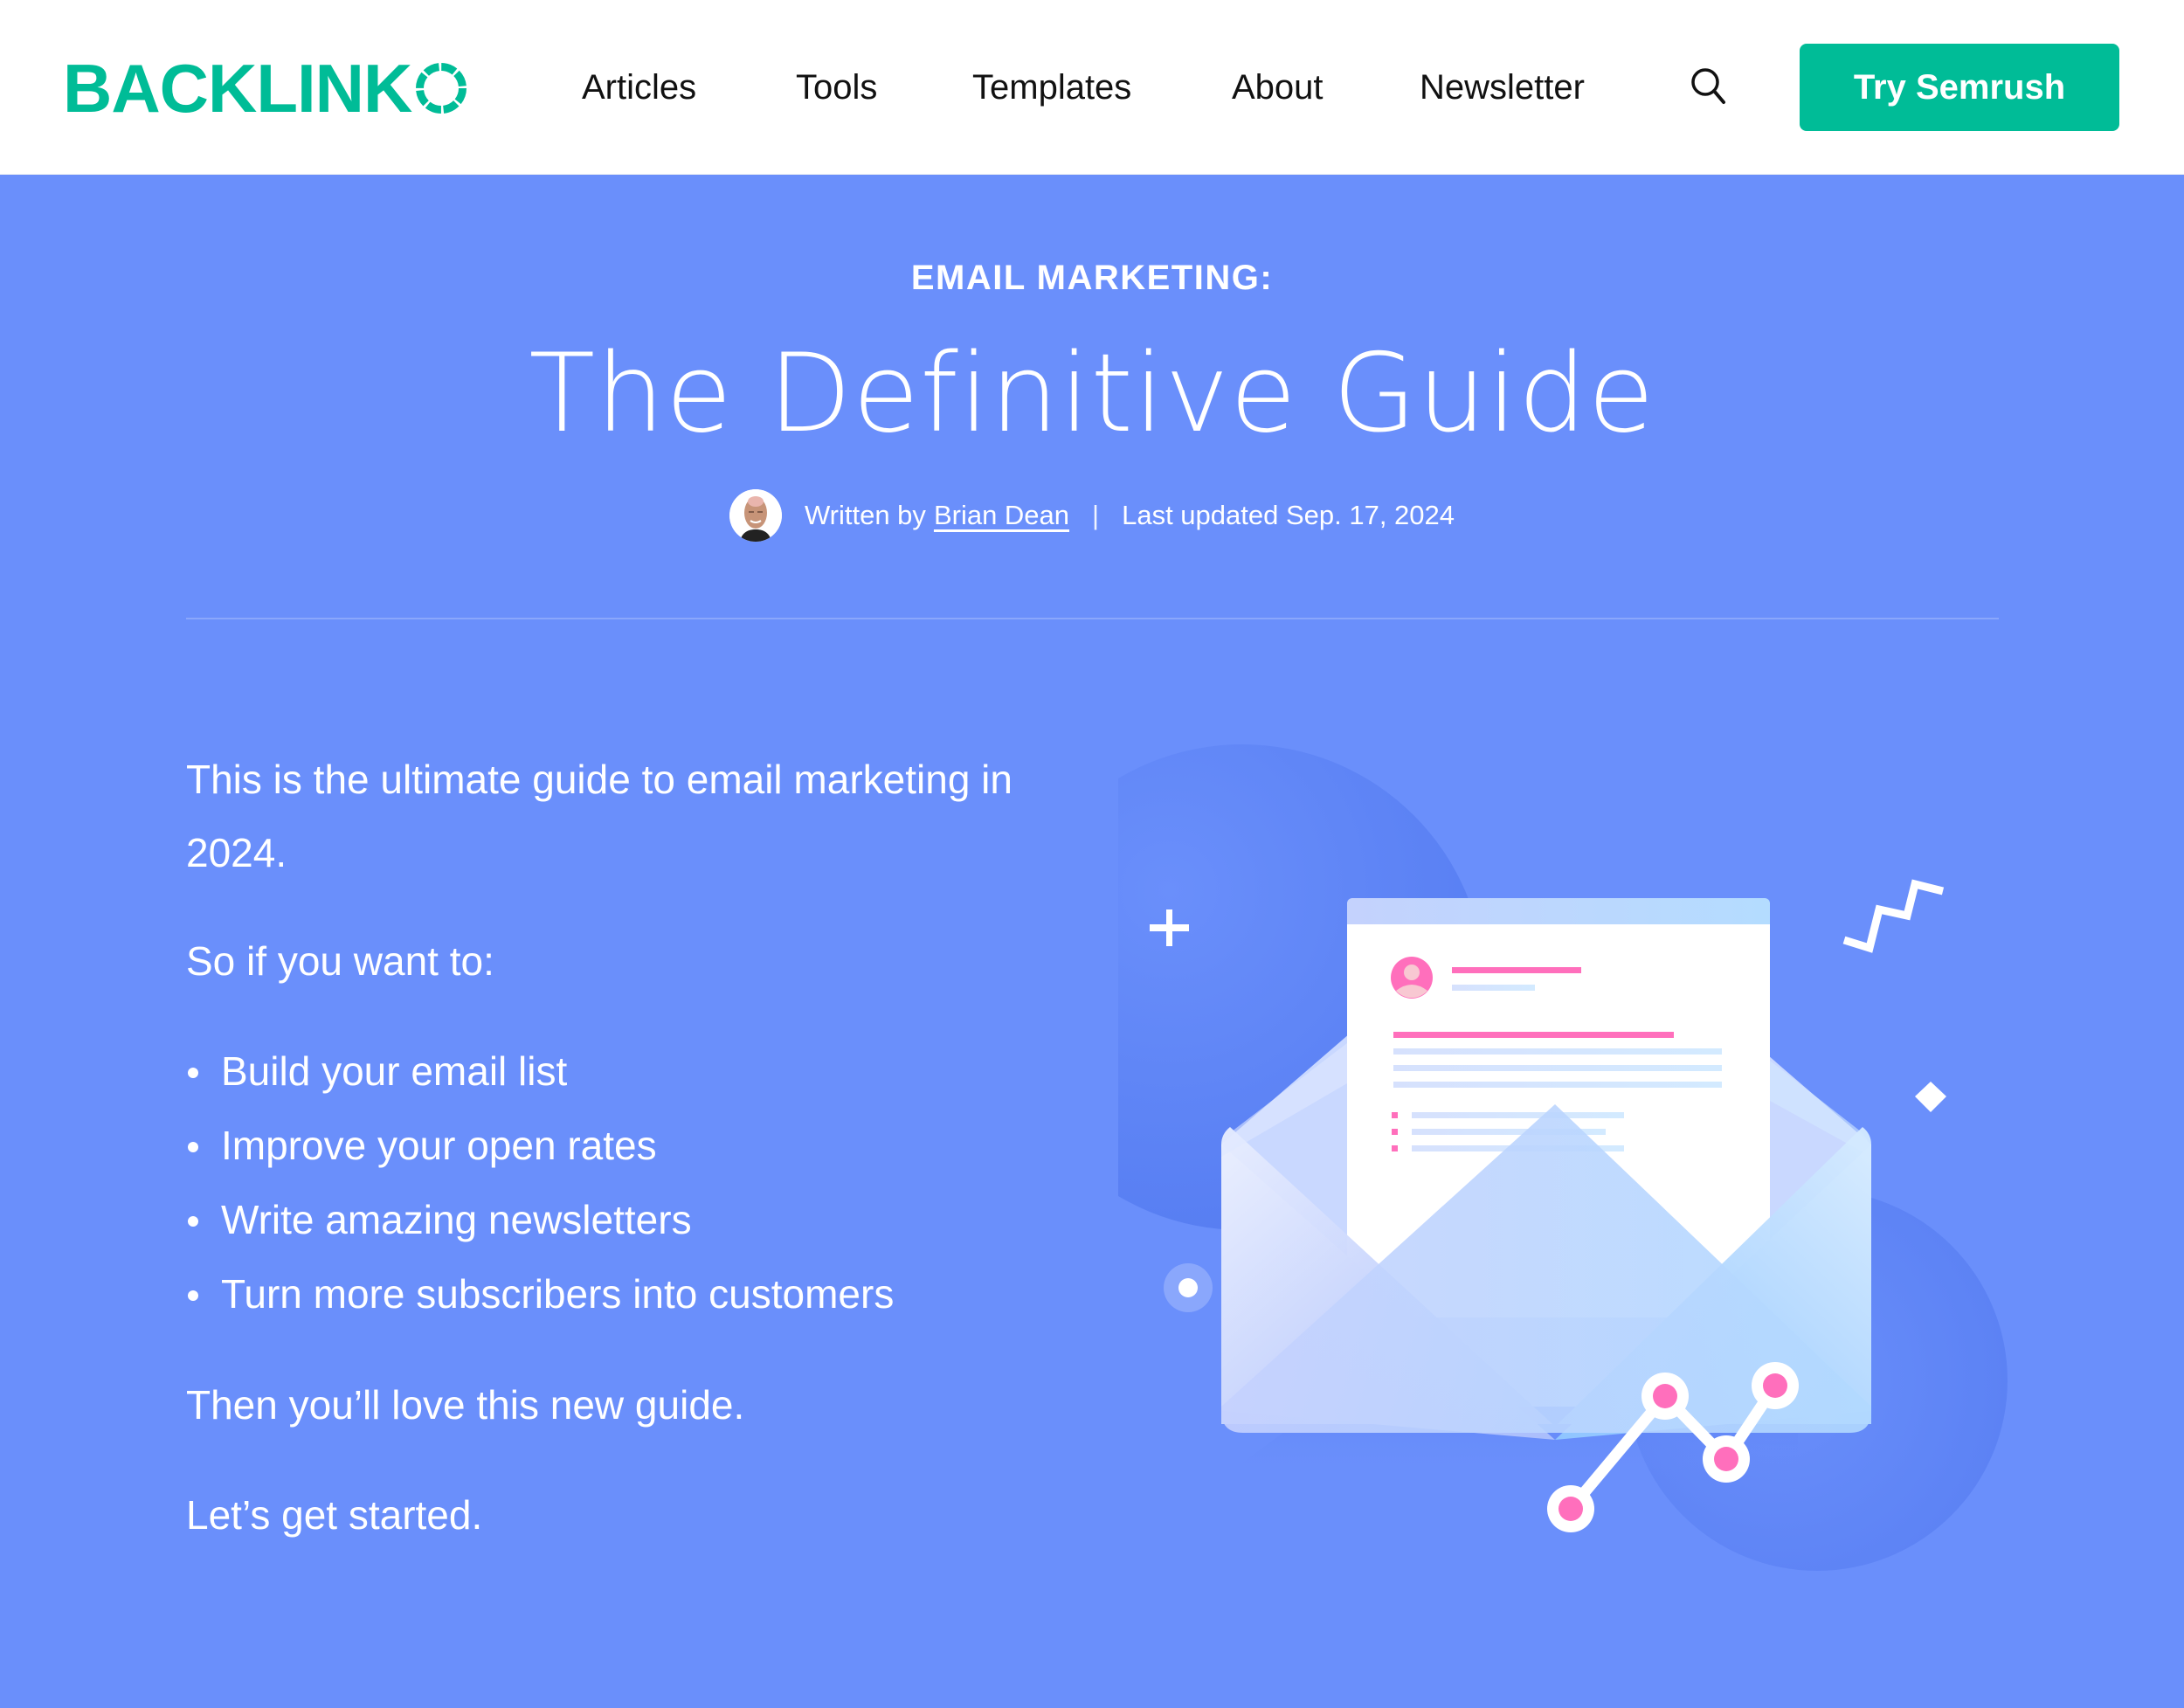 Image resolution: width=2184 pixels, height=1708 pixels. Describe the element at coordinates (1092, 394) in the screenshot. I see `page-title: The Definitive Guide` at that location.